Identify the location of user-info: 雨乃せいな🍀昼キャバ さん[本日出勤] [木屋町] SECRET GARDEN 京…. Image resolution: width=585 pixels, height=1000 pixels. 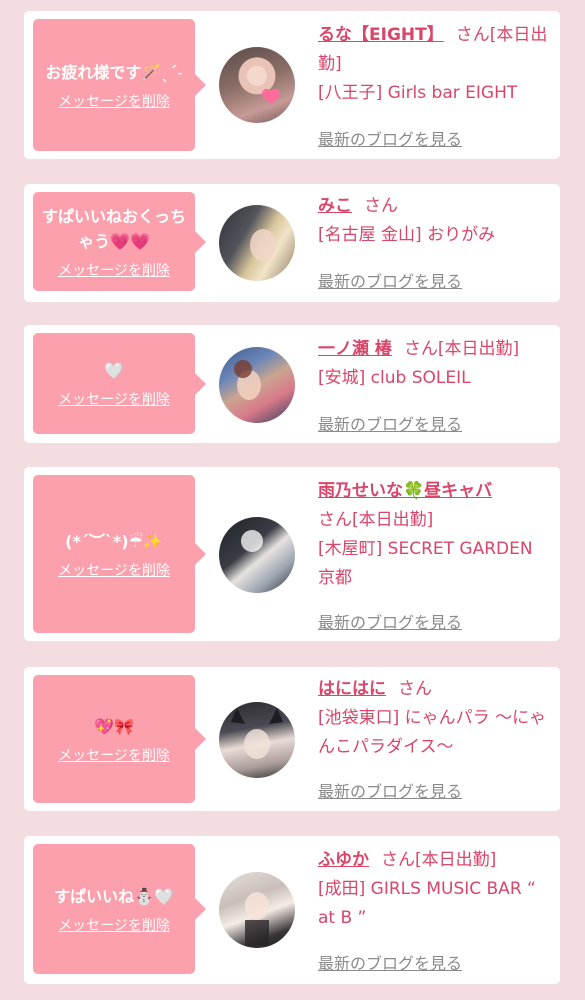
(434, 535).